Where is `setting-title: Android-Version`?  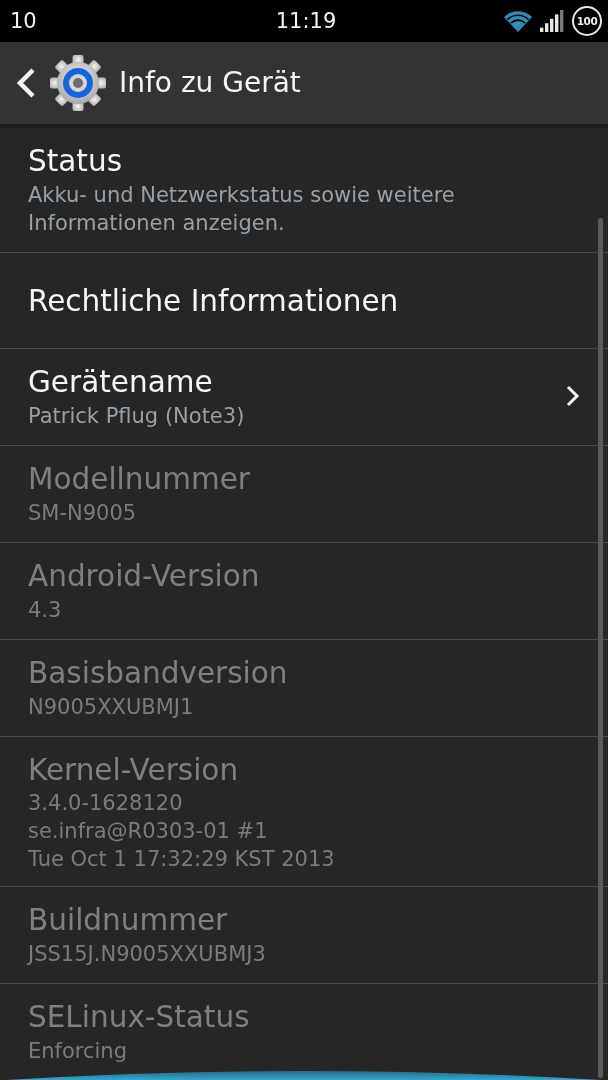
setting-title: Android-Version is located at coordinates (144, 576).